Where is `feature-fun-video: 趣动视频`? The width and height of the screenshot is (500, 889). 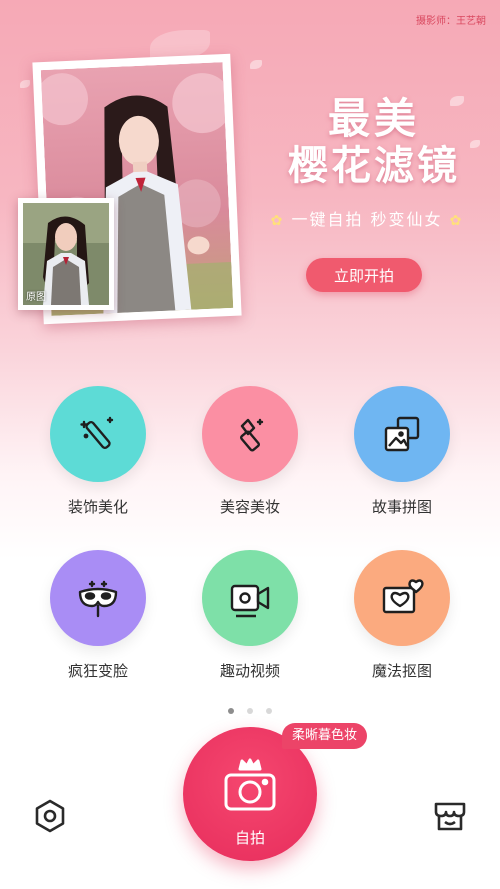 feature-fun-video: 趣动视频 is located at coordinates (250, 615).